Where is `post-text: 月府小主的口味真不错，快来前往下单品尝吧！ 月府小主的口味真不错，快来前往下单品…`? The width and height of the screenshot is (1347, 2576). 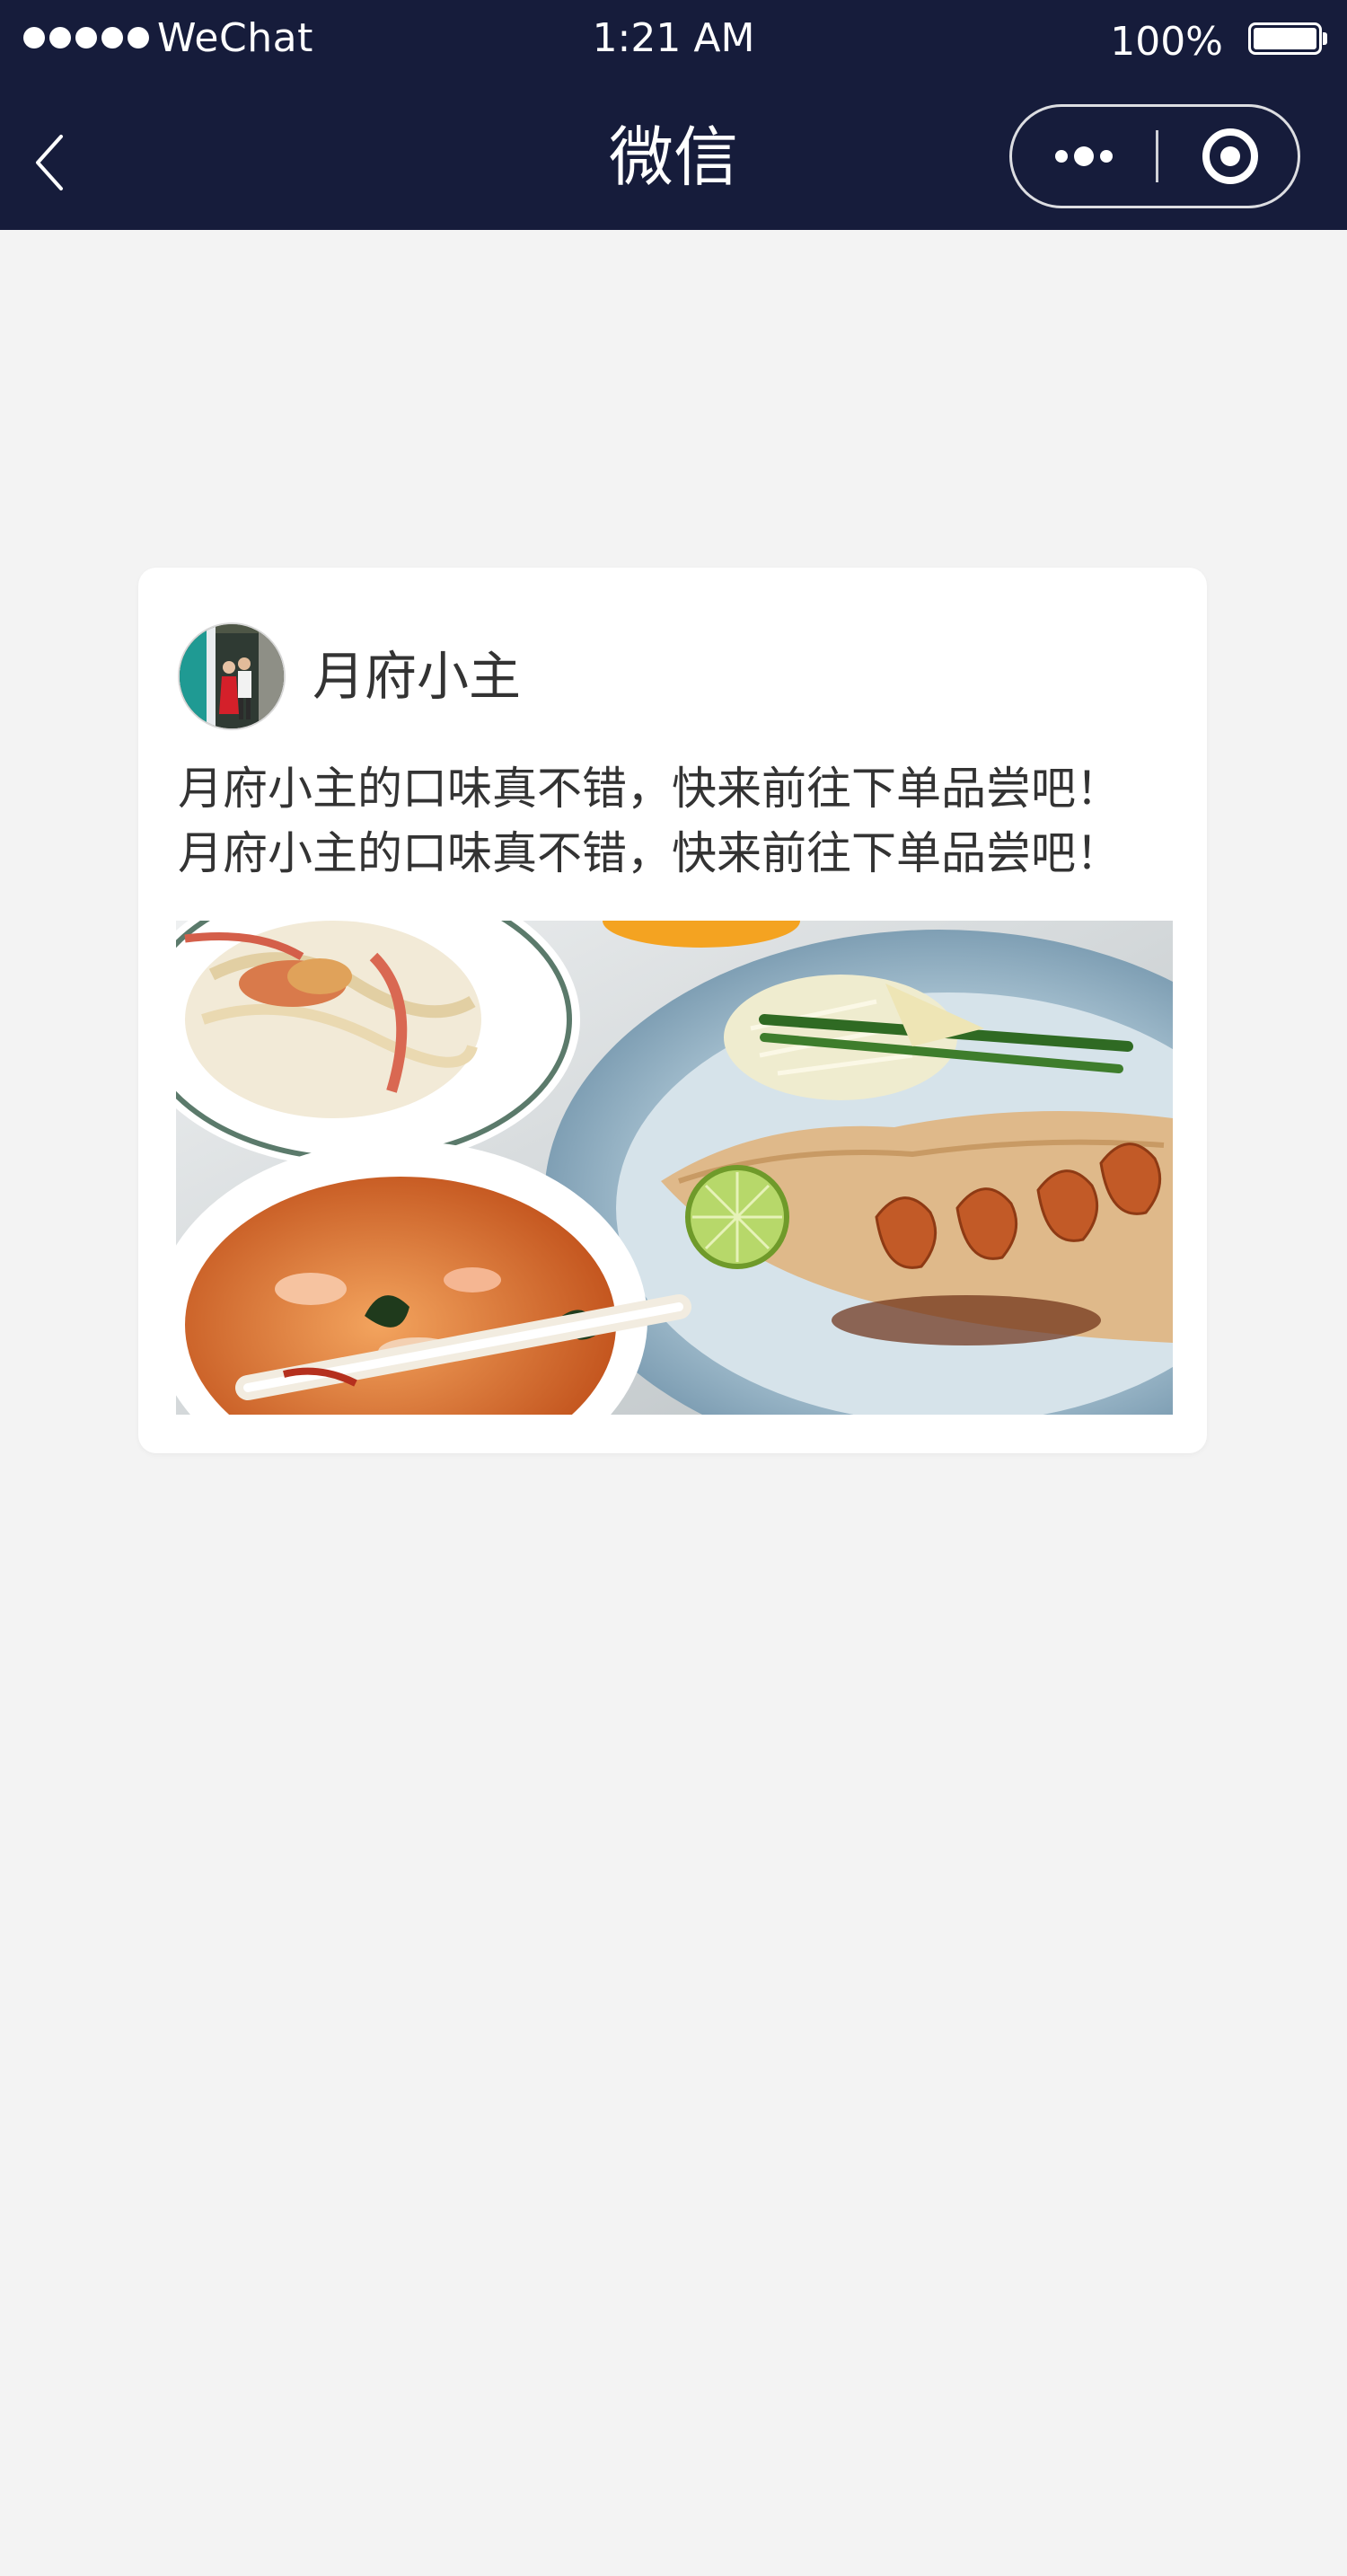 post-text: 月府小主的口味真不错，快来前往下单品尝吧！ 月府小主的口味真不错，快来前往下单品… is located at coordinates (681, 821).